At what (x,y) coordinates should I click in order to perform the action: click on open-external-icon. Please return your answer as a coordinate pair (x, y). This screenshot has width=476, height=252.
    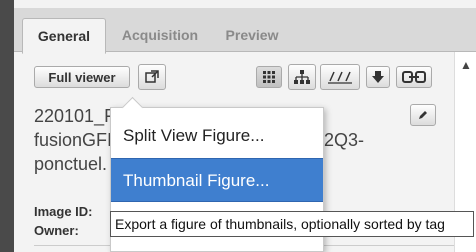
    Looking at the image, I should click on (152, 76).